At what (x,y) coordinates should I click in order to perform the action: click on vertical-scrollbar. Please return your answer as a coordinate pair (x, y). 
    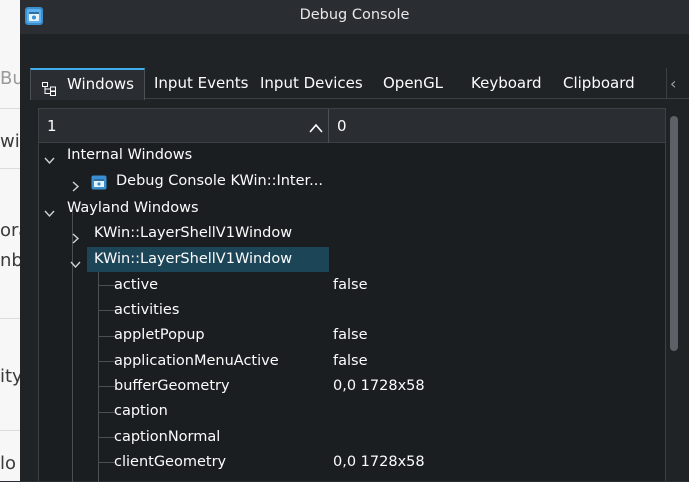
    Looking at the image, I should click on (674, 294).